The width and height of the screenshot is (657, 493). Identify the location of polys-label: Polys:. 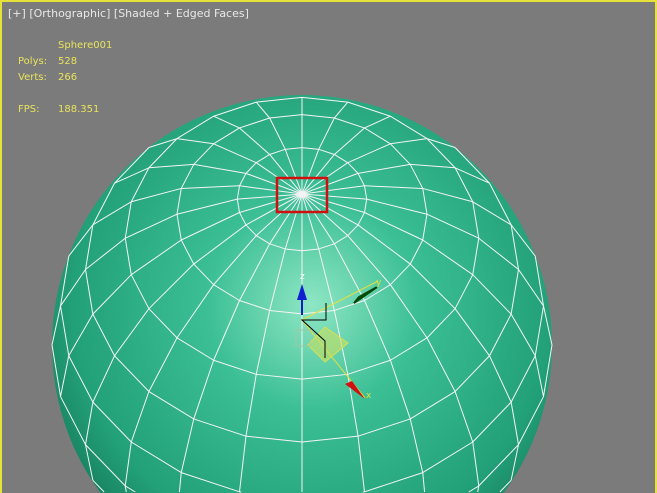
(33, 61).